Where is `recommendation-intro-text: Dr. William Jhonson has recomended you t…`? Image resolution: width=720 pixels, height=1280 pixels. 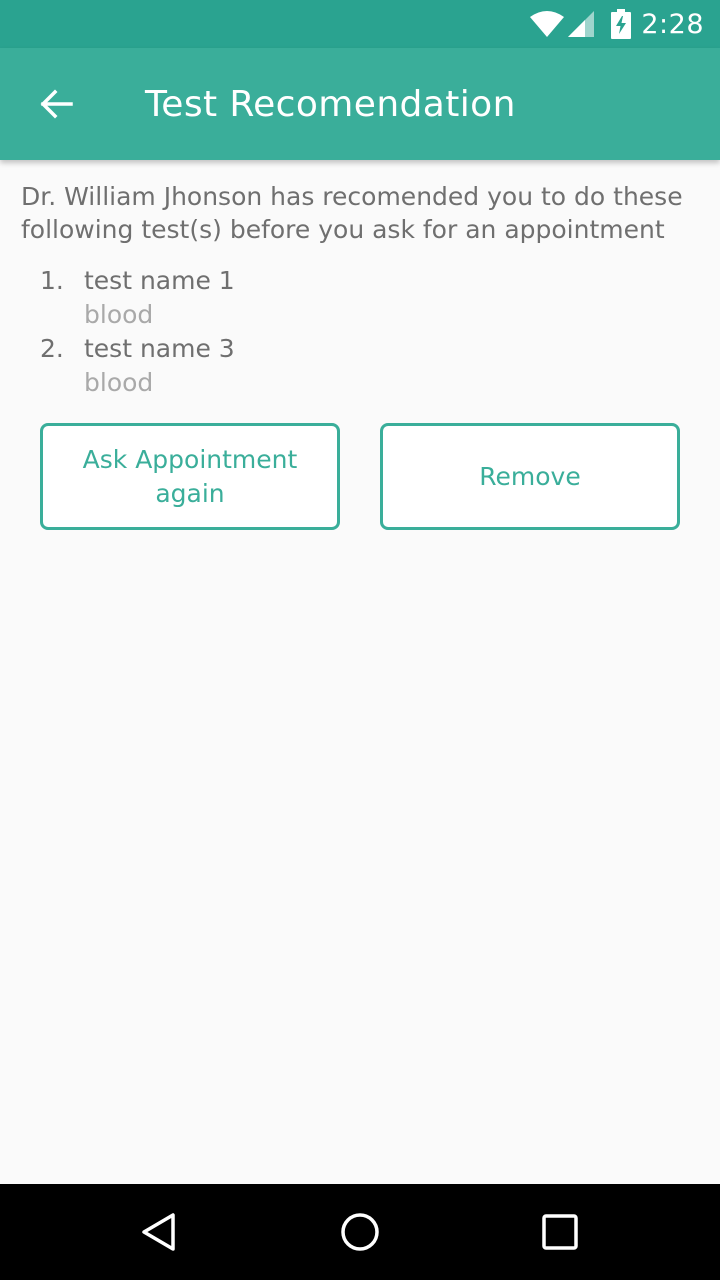
recommendation-intro-text: Dr. William Jhonson has recomended you t… is located at coordinates (352, 213).